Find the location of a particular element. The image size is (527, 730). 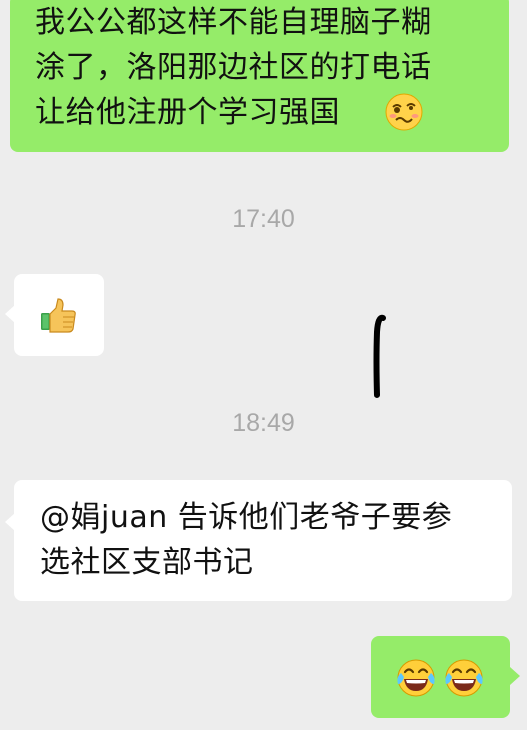

thumbs-up-icon is located at coordinates (59, 316).